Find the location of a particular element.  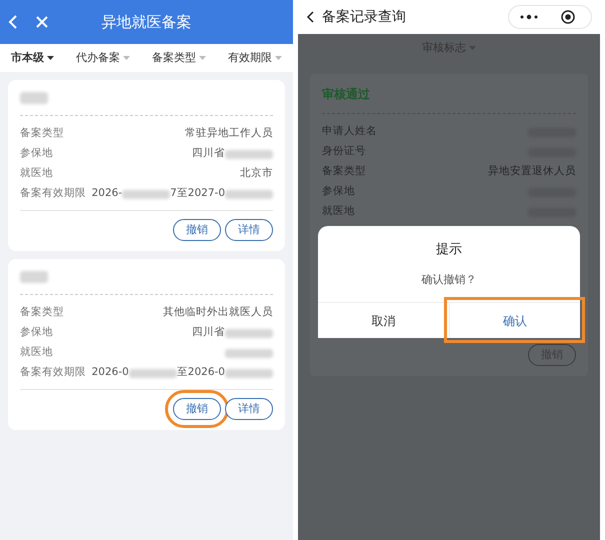

row-value: 2026- is located at coordinates (107, 194).